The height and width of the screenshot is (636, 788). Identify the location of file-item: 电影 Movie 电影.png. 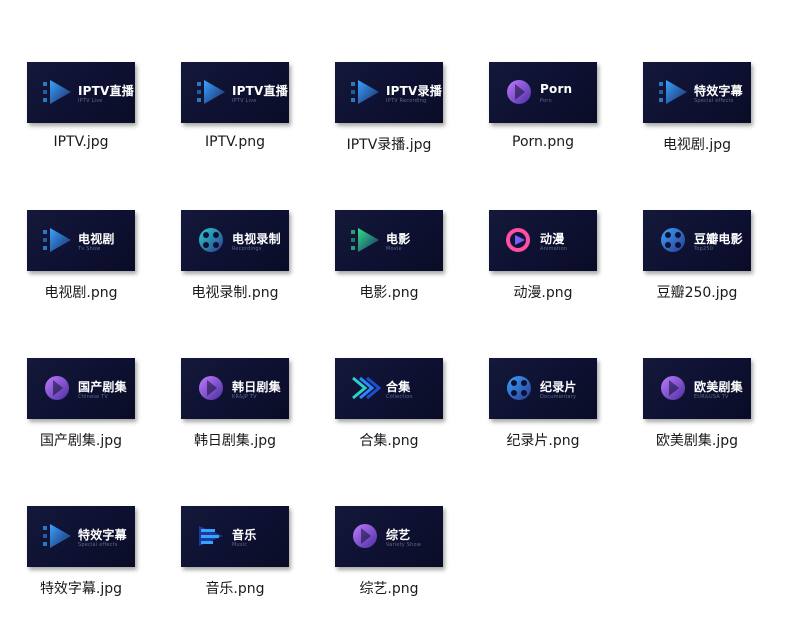
(389, 275).